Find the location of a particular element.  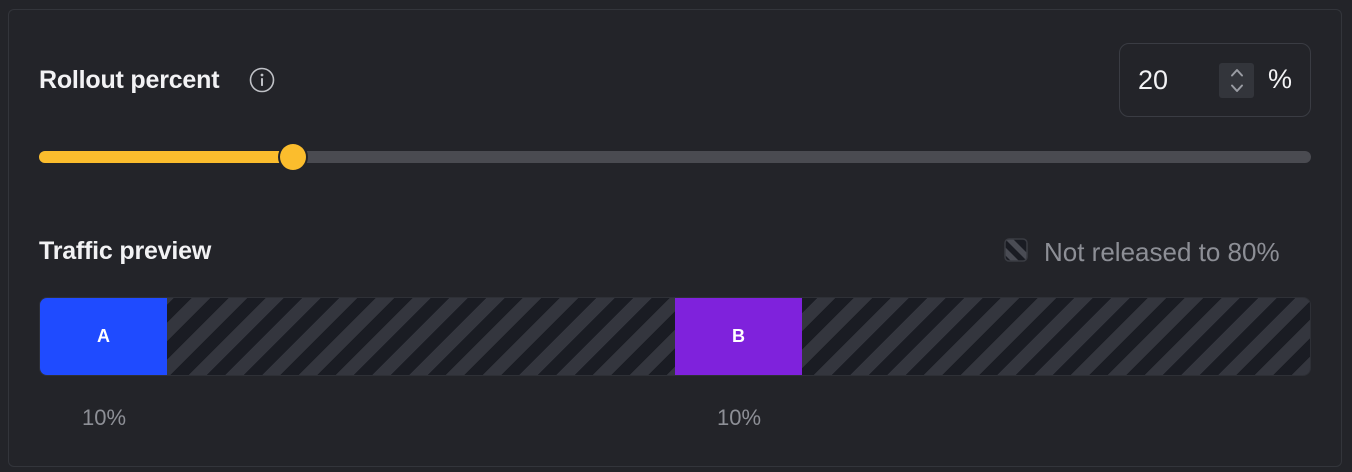

striped-swatch-icon is located at coordinates (1016, 250).